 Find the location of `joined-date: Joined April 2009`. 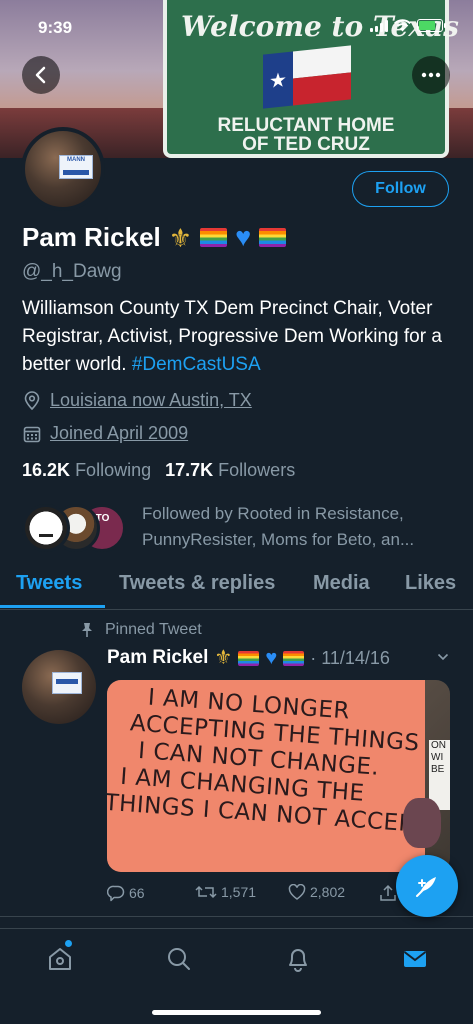

joined-date: Joined April 2009 is located at coordinates (119, 433).